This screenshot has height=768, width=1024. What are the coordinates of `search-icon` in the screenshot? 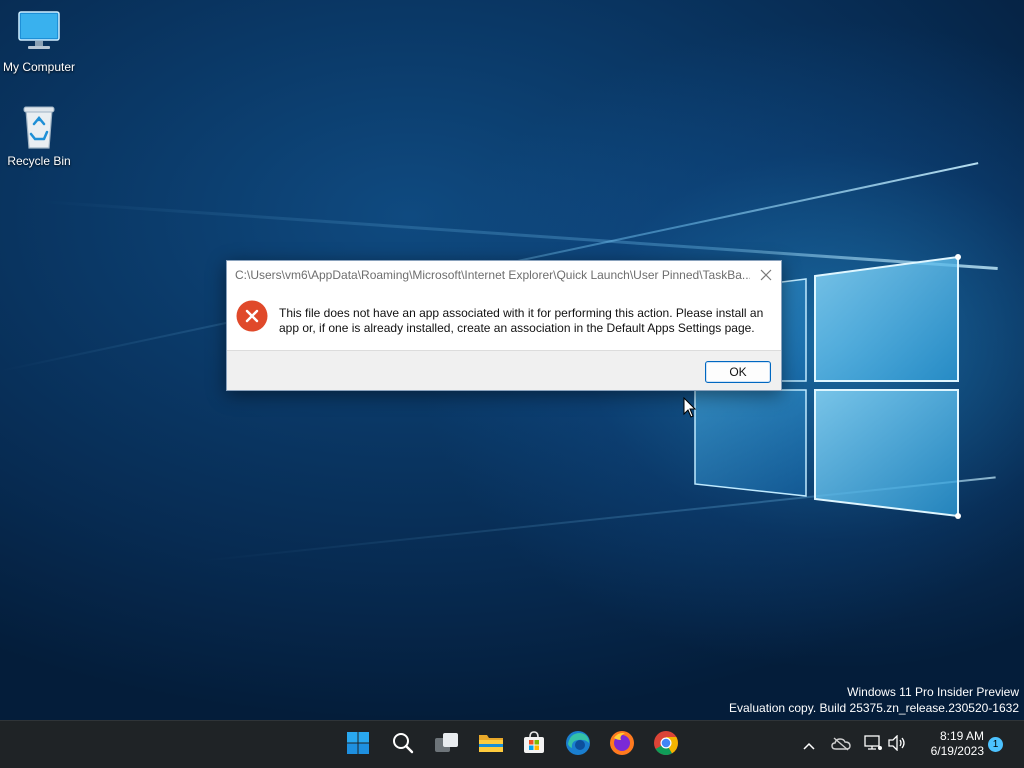 It's located at (403, 745).